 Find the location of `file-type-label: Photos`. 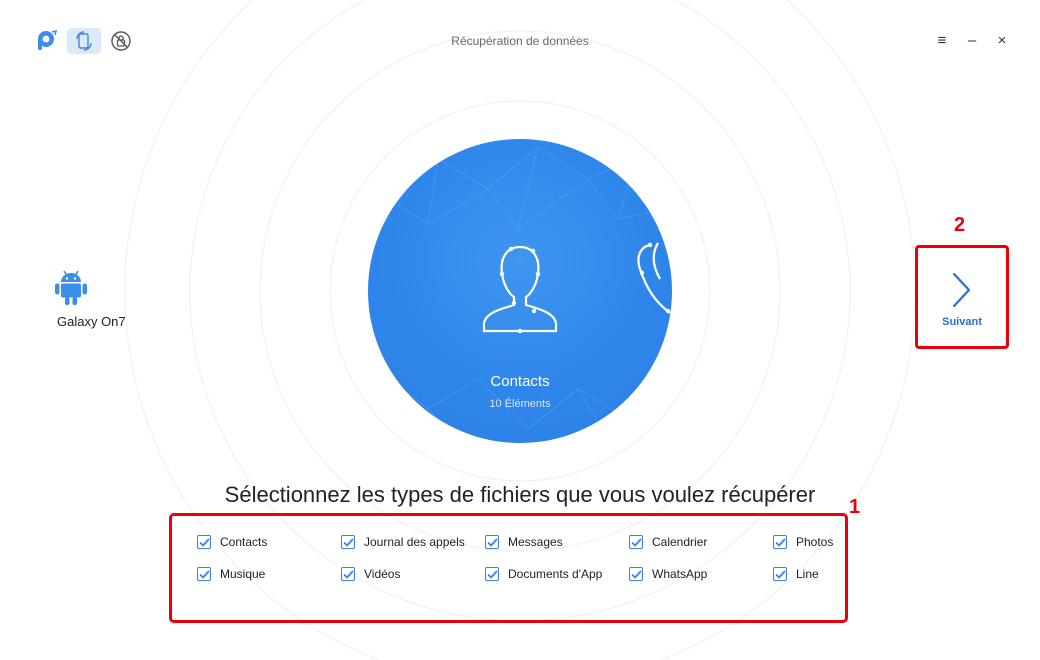

file-type-label: Photos is located at coordinates (815, 542).